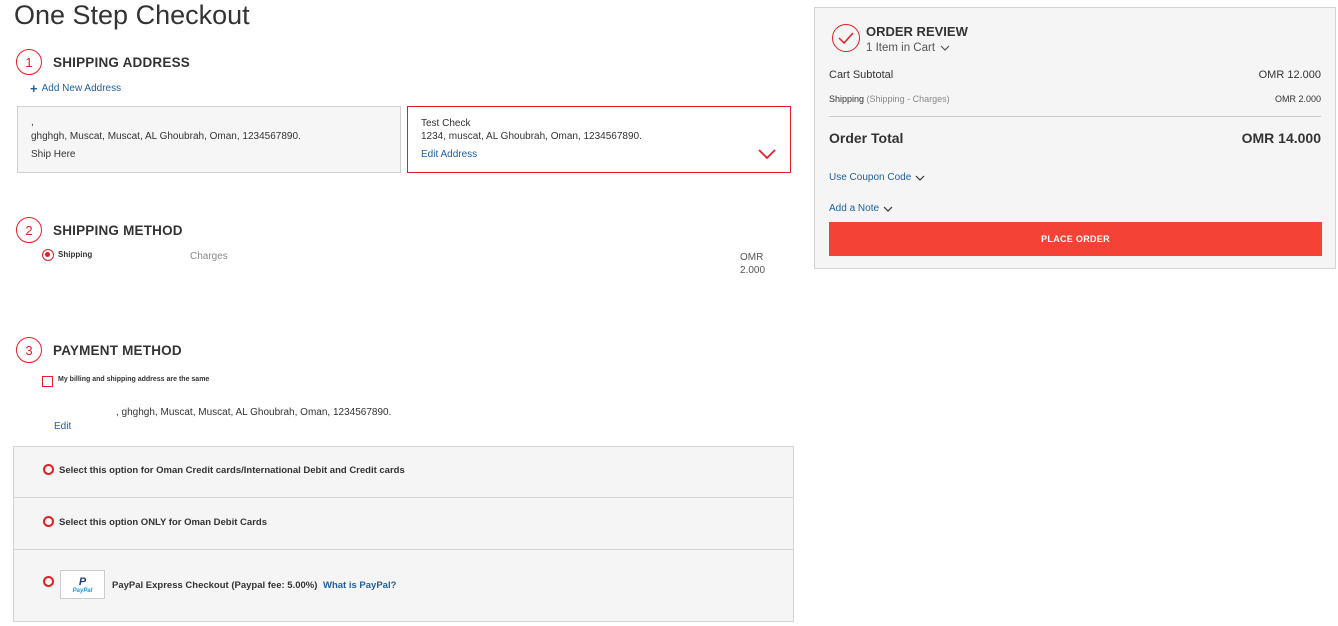 The height and width of the screenshot is (626, 1338). Describe the element at coordinates (34, 88) in the screenshot. I see `plus-icon: +` at that location.